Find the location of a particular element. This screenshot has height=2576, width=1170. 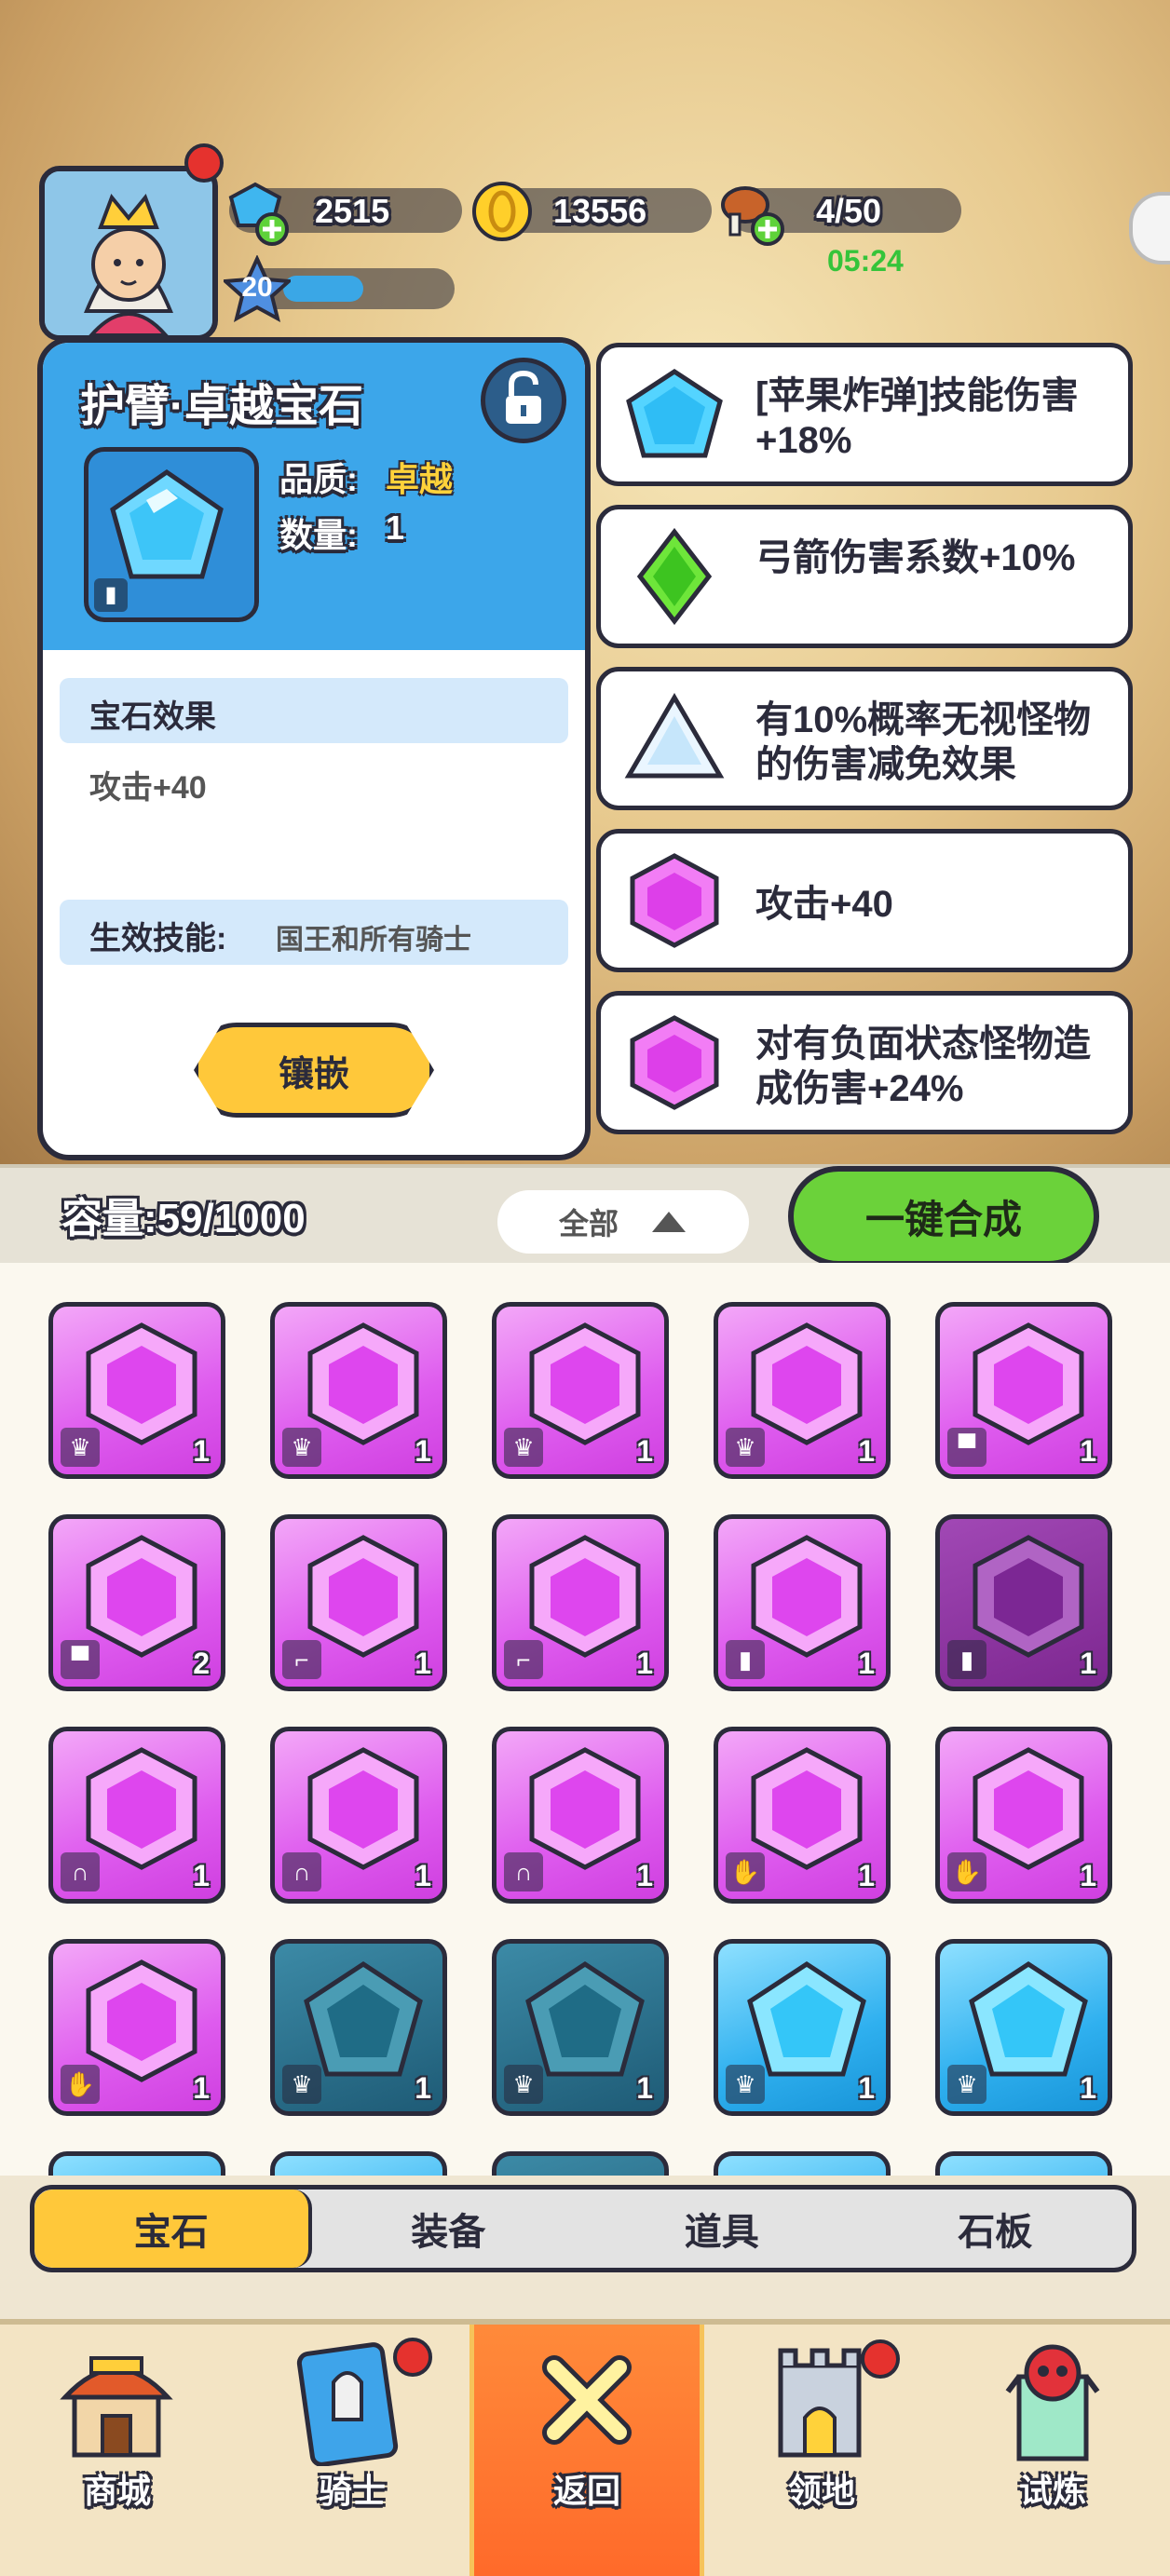

king-portrait-icon is located at coordinates (128, 253).